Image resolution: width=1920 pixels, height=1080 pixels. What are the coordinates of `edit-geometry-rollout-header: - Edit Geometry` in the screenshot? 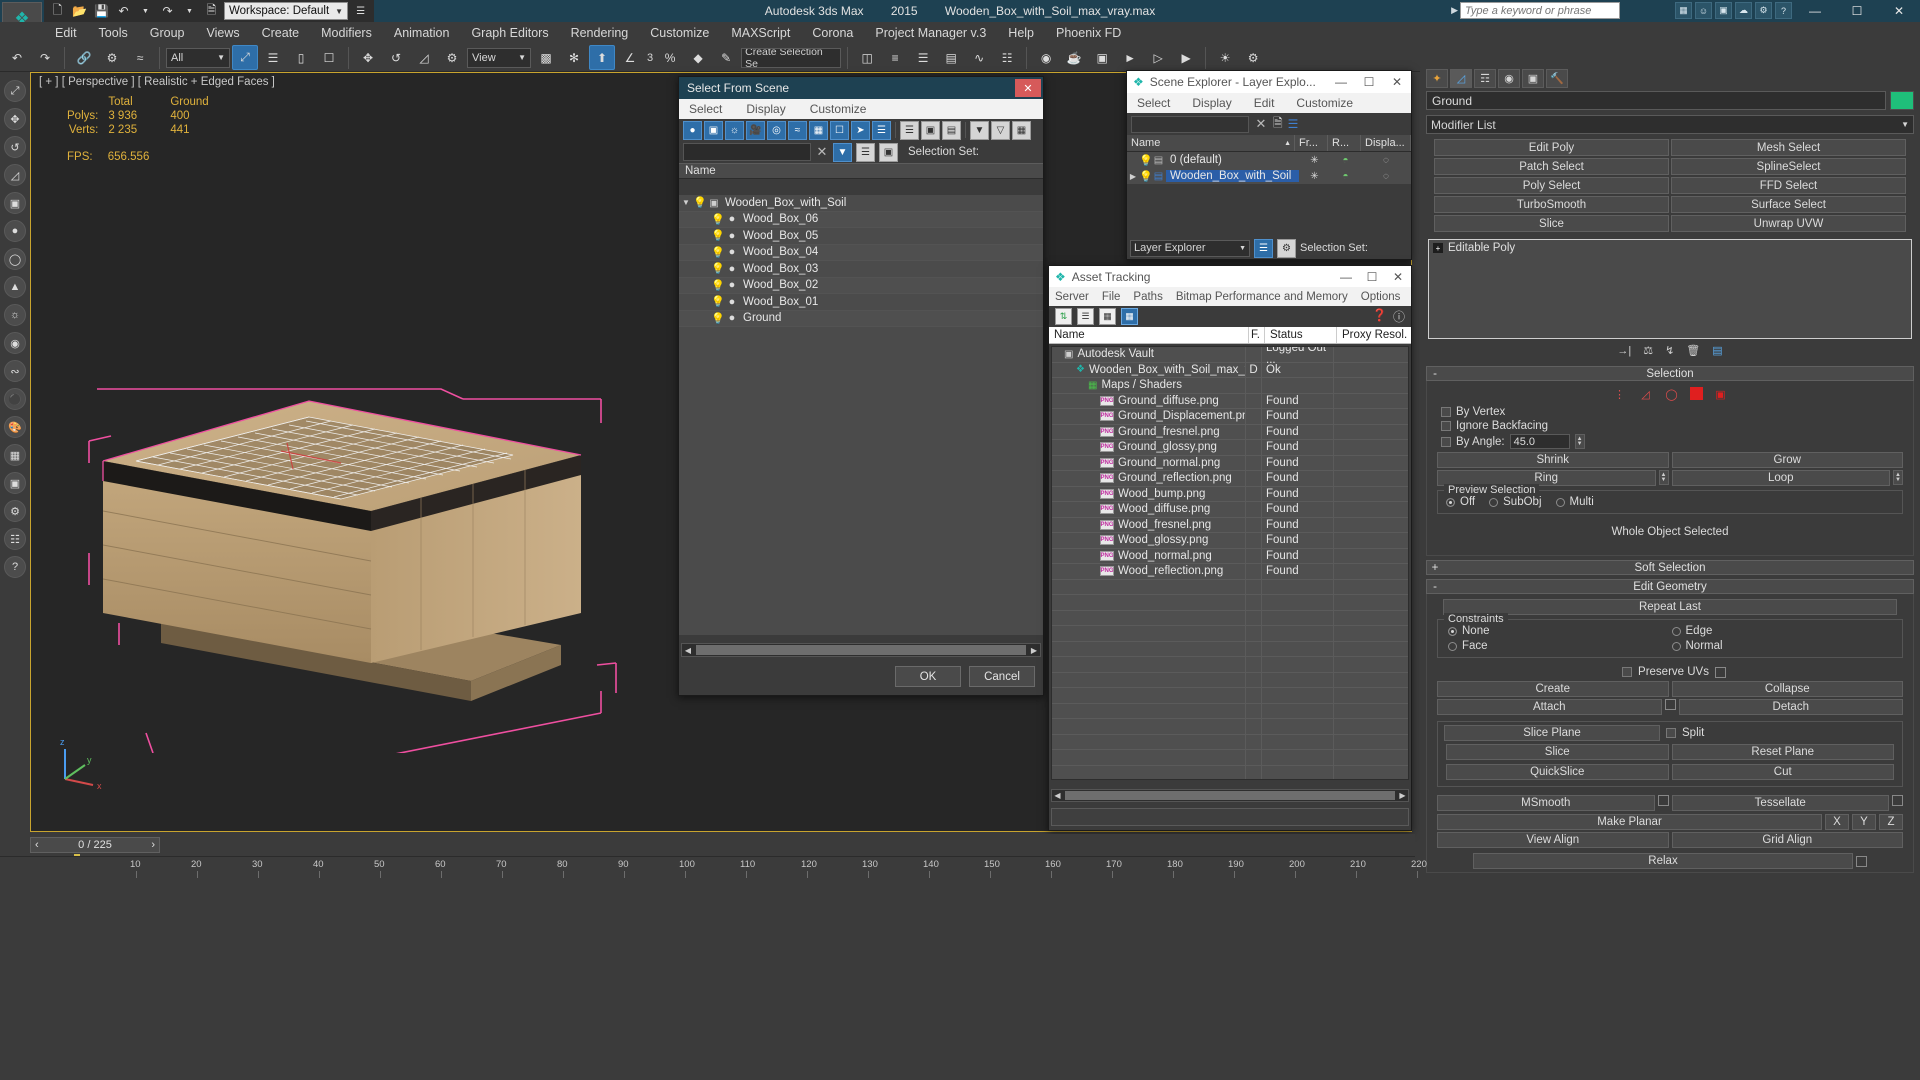 It's located at (1670, 586).